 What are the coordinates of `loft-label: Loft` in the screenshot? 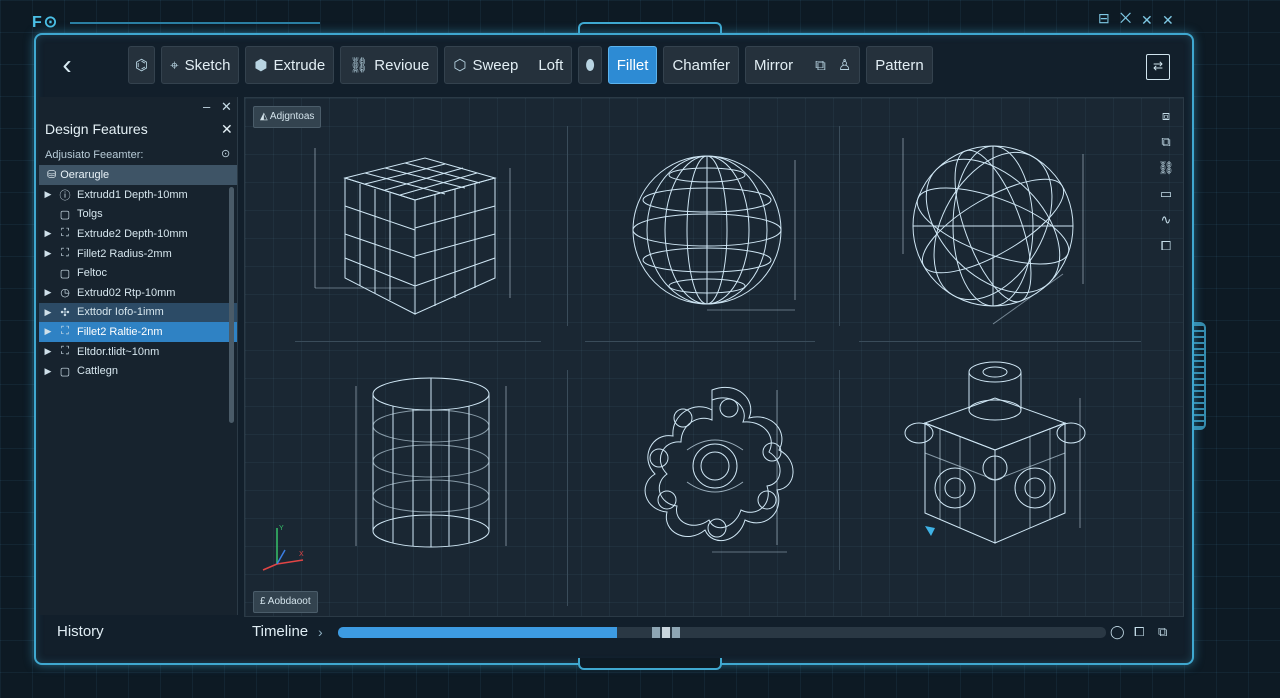 It's located at (550, 65).